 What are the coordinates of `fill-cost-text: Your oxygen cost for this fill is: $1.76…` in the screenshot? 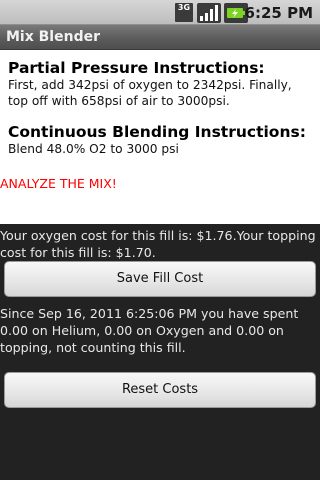 It's located at (158, 244).